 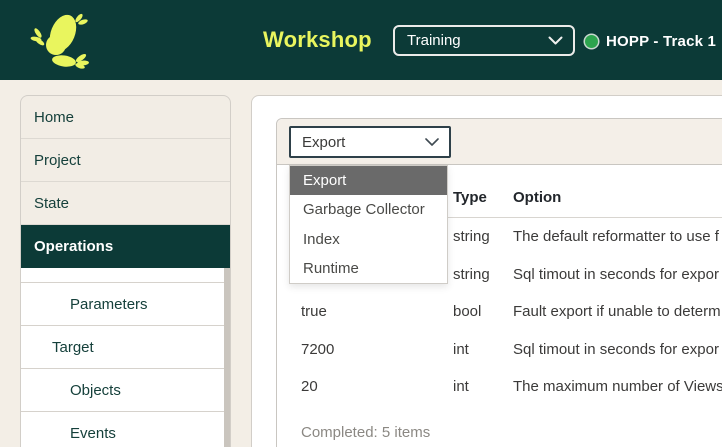 What do you see at coordinates (122, 390) in the screenshot?
I see `sidebar-item-objects: Objects` at bounding box center [122, 390].